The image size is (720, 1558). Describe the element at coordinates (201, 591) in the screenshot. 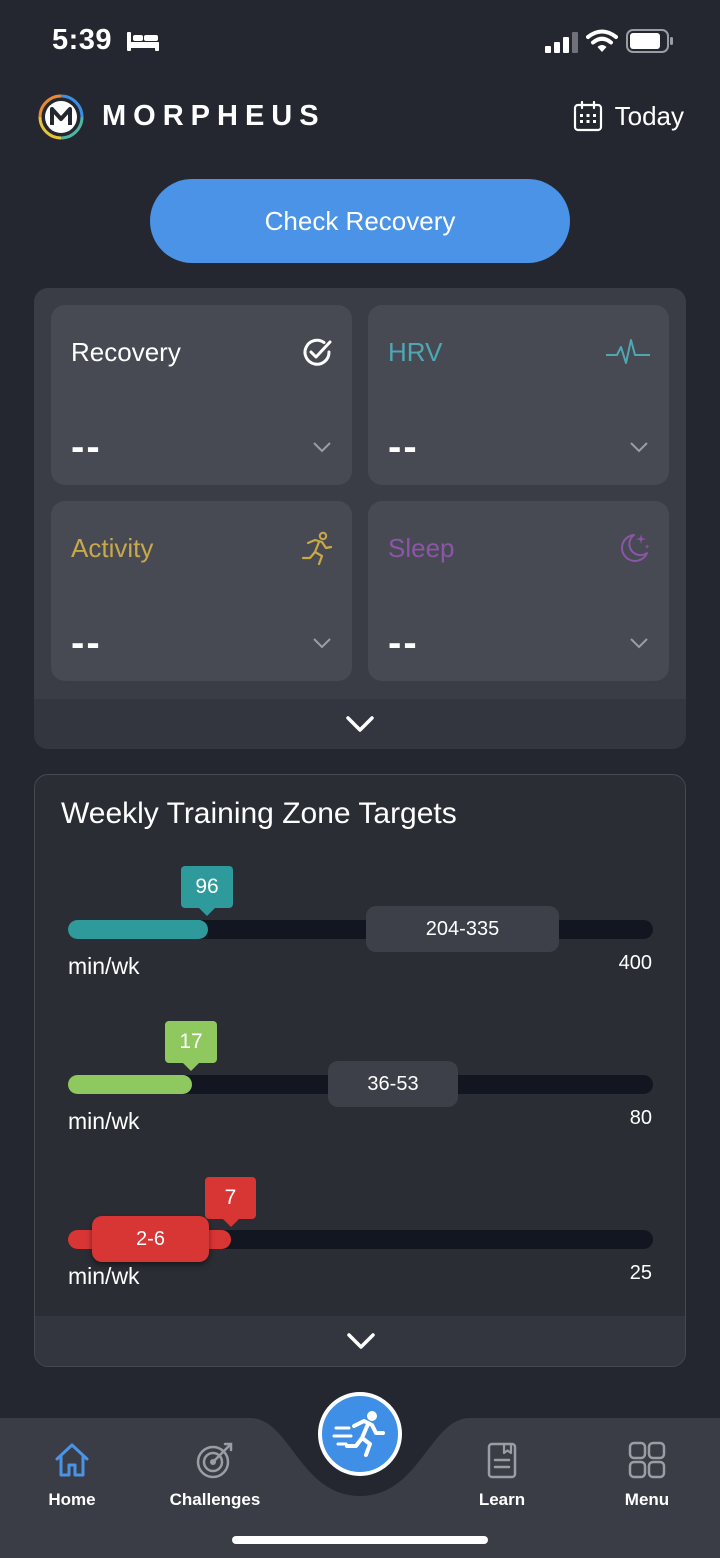

I see `activity-card: Activity --` at that location.